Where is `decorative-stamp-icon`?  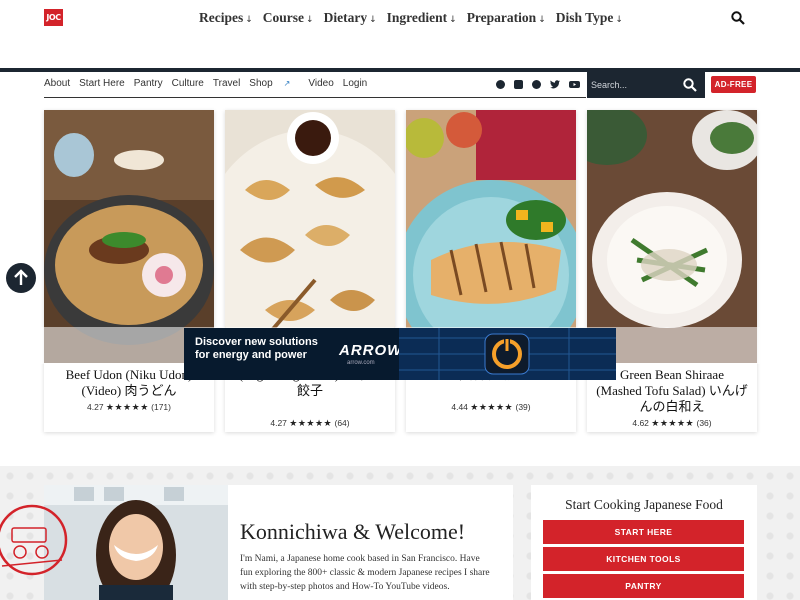
decorative-stamp-icon is located at coordinates (34, 540).